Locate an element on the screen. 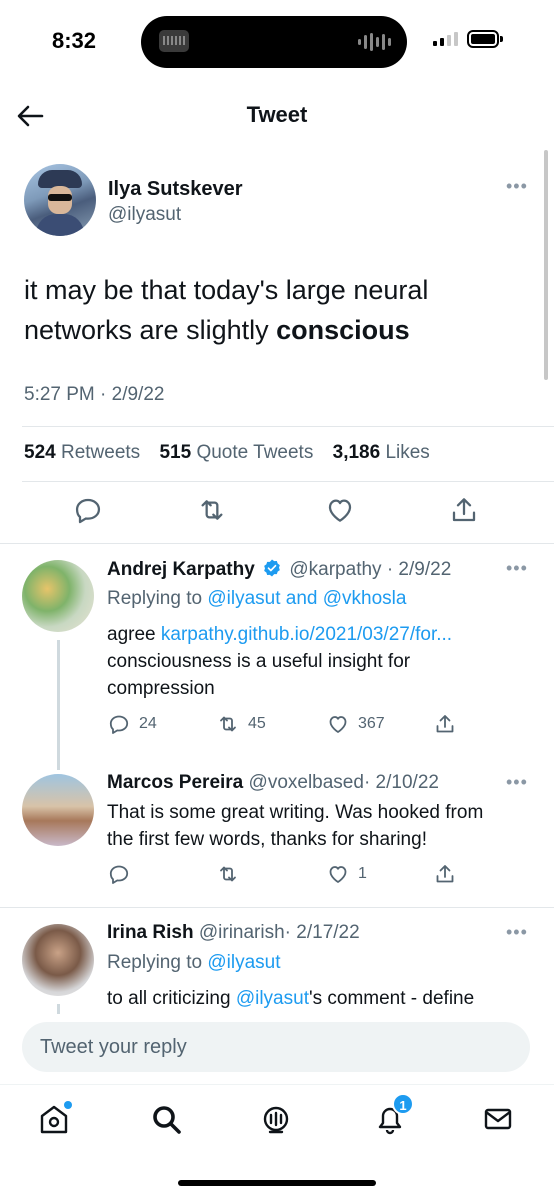  reply-date: · 2/9/22 is located at coordinates (419, 569).